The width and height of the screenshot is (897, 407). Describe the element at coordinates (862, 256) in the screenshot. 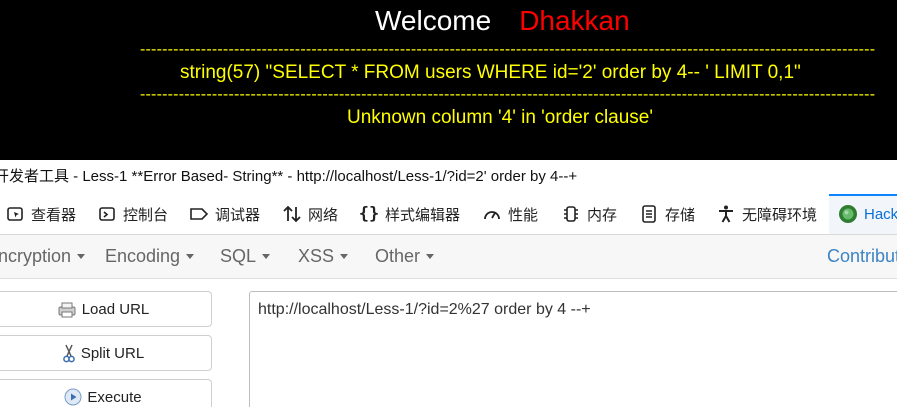

I see `contribute-link: Contribute` at that location.